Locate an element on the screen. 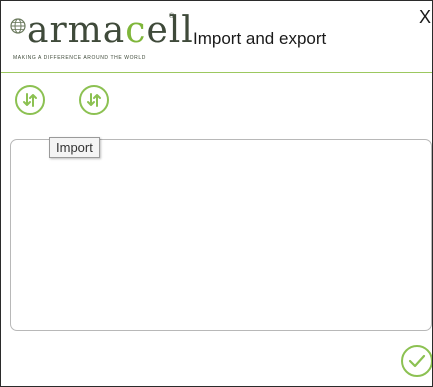  export-button is located at coordinates (94, 100).